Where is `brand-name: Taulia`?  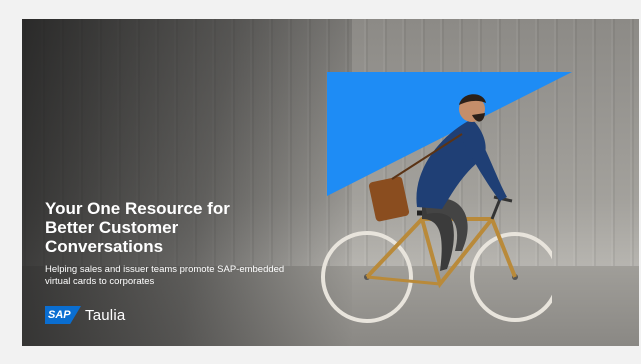
brand-name: Taulia is located at coordinates (105, 315).